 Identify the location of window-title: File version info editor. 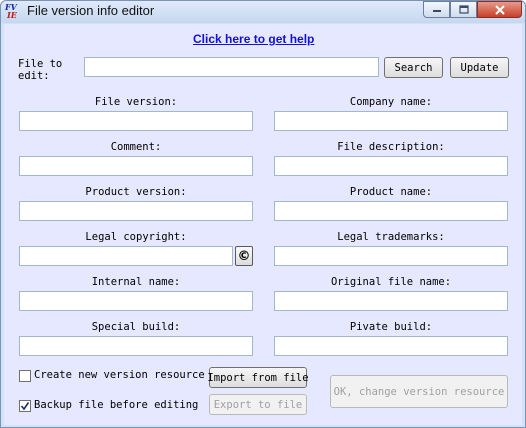
(91, 10).